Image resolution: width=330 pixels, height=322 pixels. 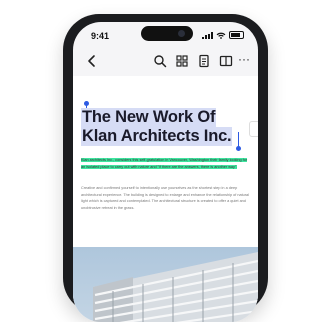 What do you see at coordinates (238, 148) in the screenshot?
I see `selection-handle-end` at bounding box center [238, 148].